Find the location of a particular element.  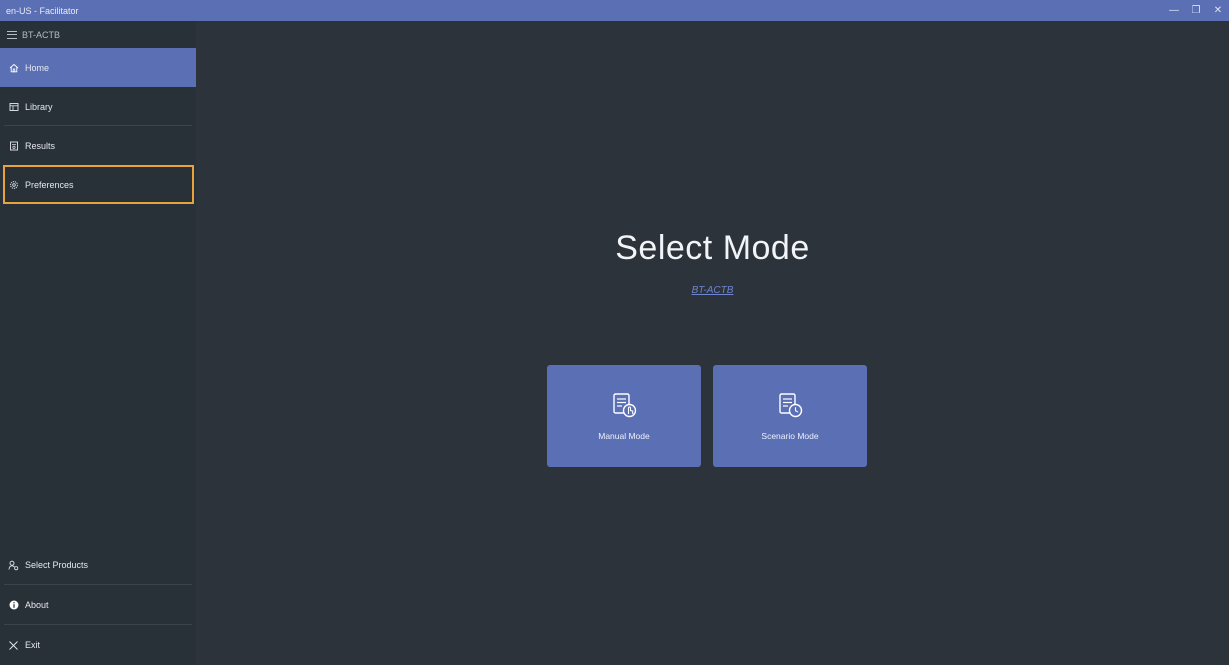

sidebar-item-label: About is located at coordinates (37, 605).